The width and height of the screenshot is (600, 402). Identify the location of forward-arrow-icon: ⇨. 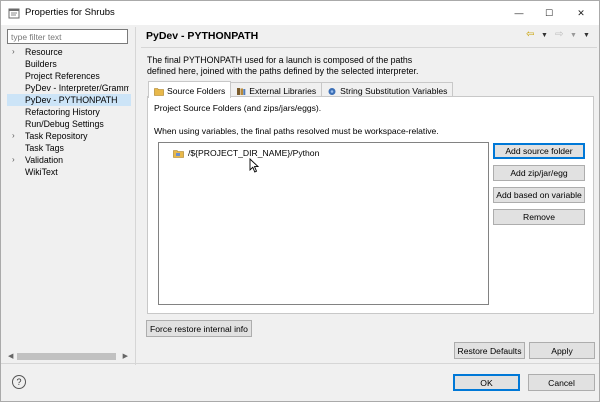
(559, 34).